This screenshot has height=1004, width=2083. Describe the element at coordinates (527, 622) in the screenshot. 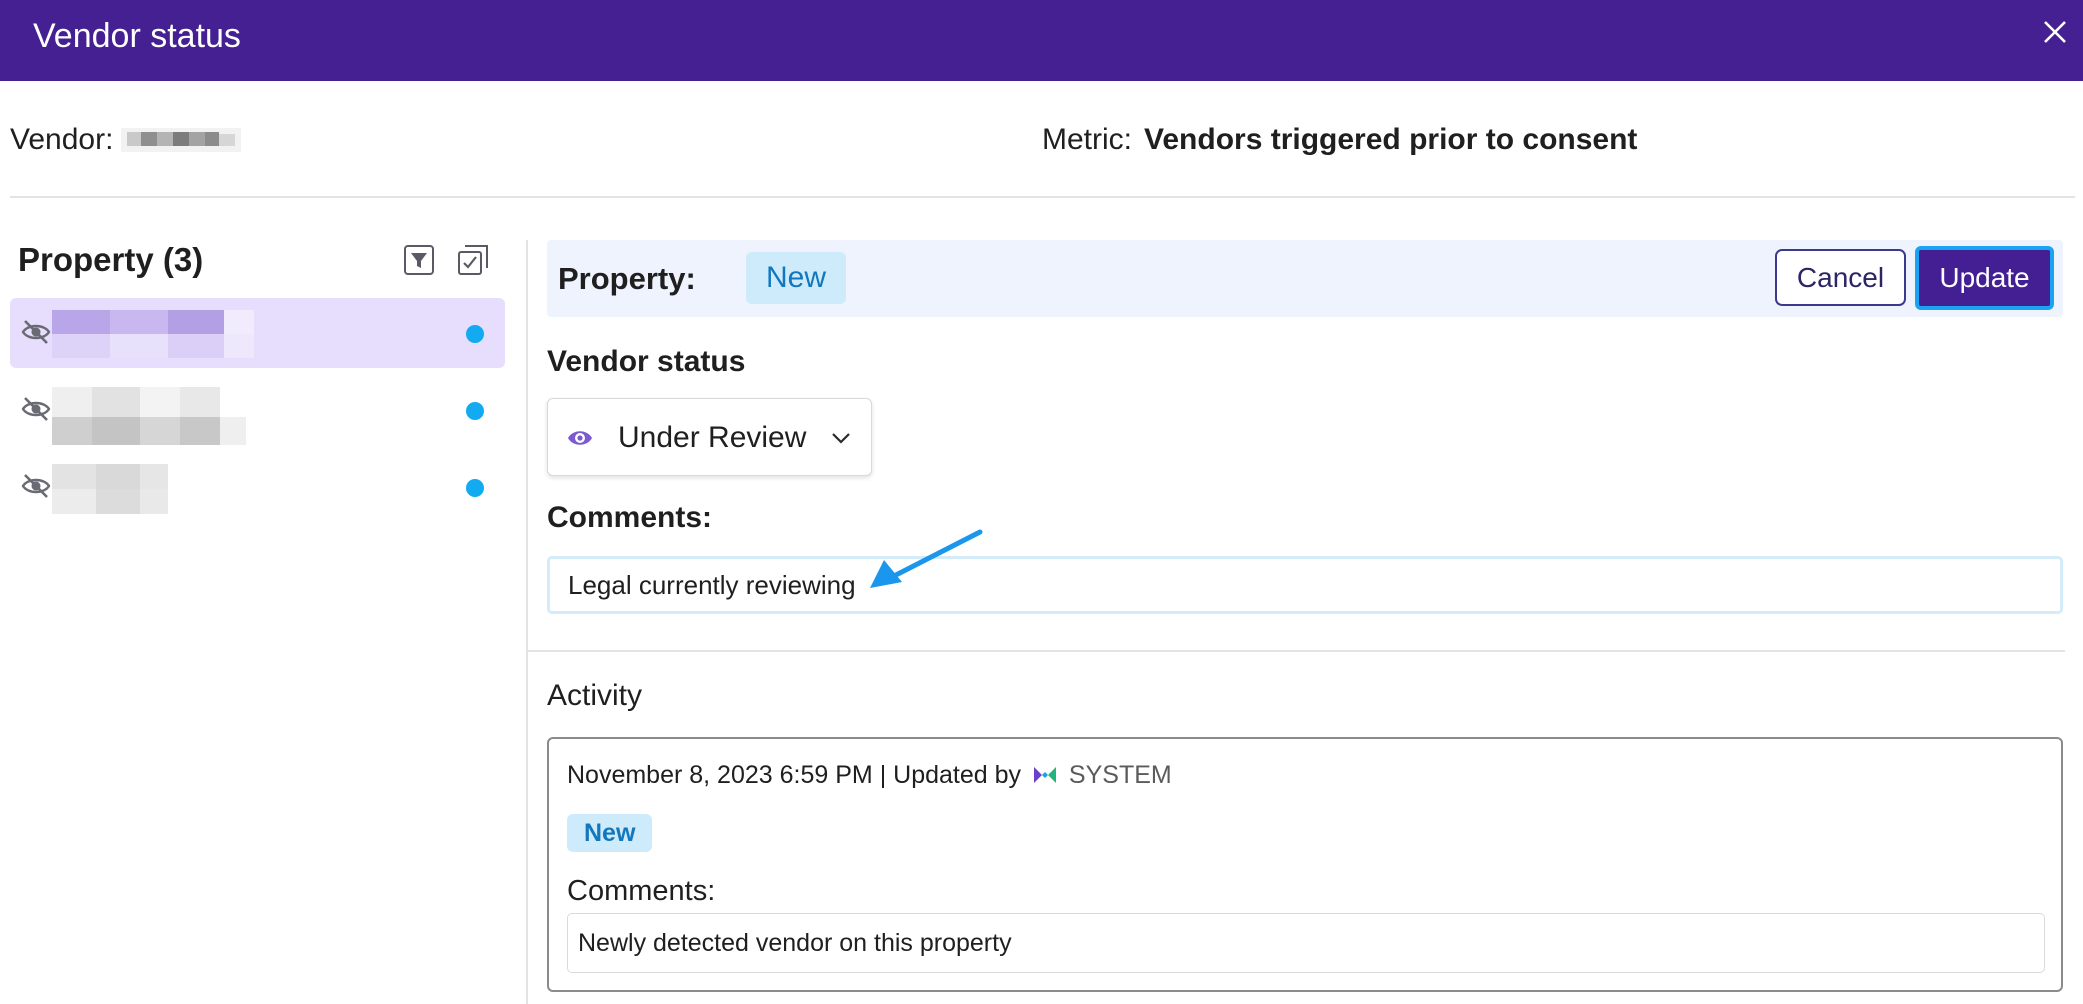

I see `panel-divider` at that location.